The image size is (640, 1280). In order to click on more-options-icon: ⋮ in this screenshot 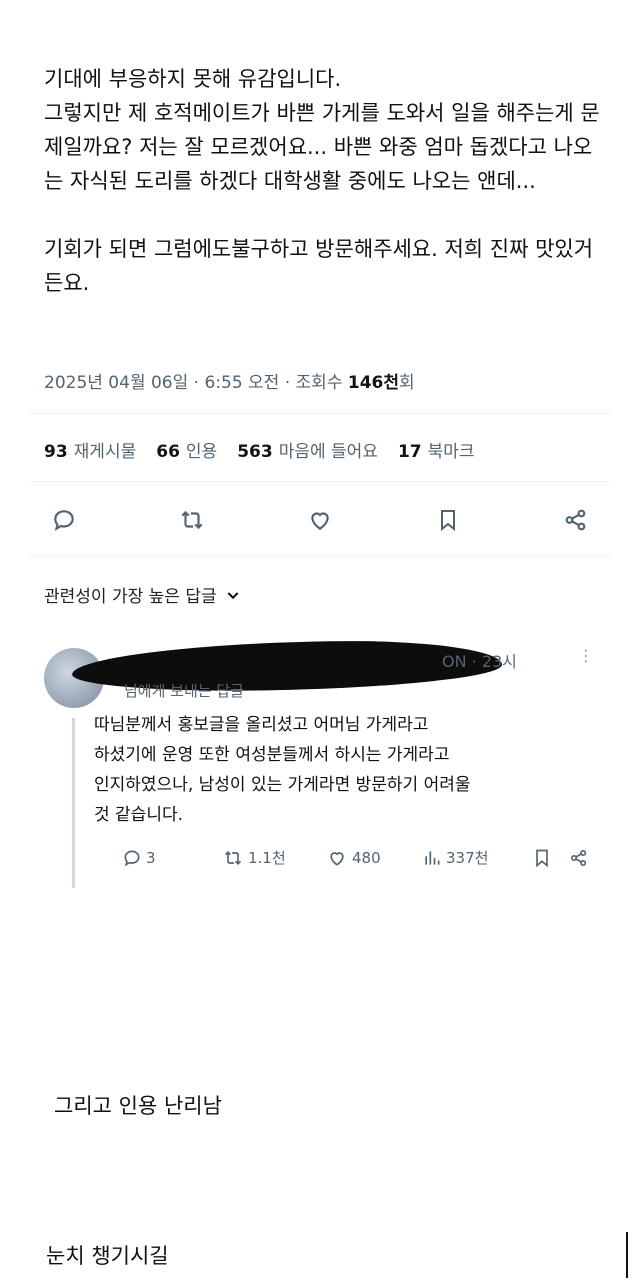, I will do `click(586, 655)`.